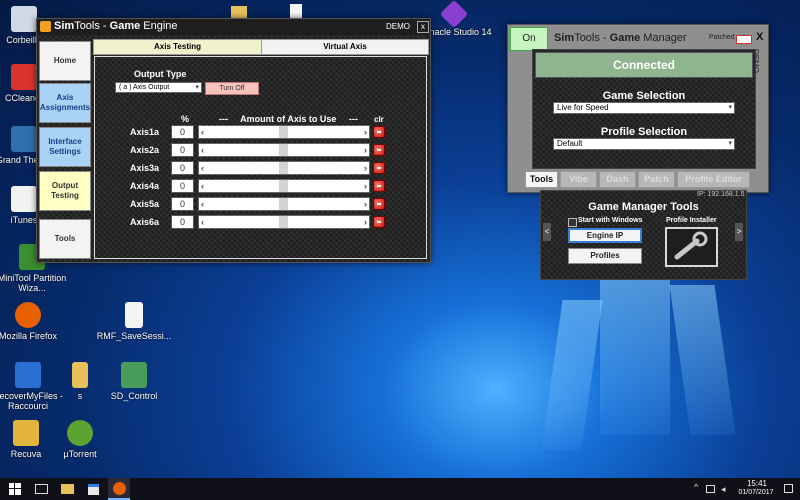 This screenshot has width=800, height=500. I want to click on desktop-icon-label: iTunes, so click(24, 220).